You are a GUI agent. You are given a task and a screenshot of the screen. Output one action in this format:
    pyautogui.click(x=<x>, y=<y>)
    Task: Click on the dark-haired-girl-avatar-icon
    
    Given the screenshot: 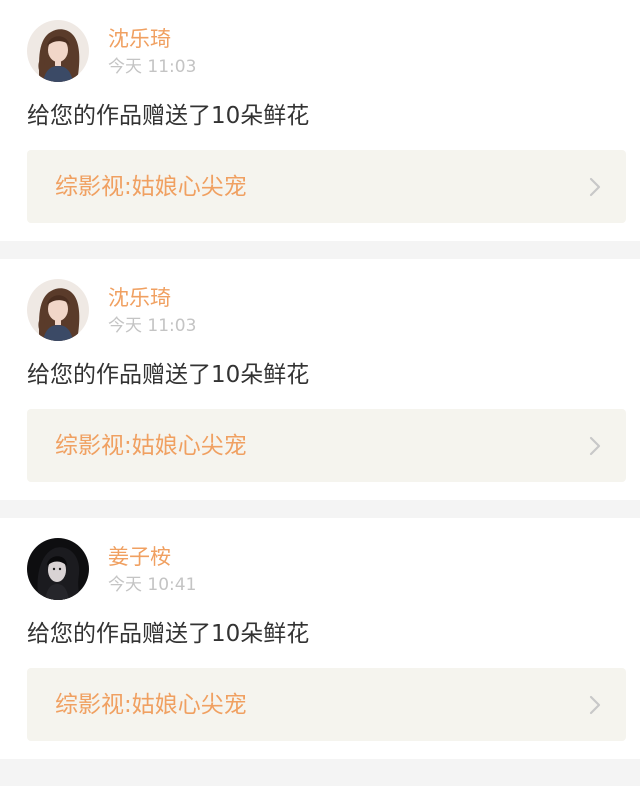 What is the action you would take?
    pyautogui.click(x=58, y=569)
    